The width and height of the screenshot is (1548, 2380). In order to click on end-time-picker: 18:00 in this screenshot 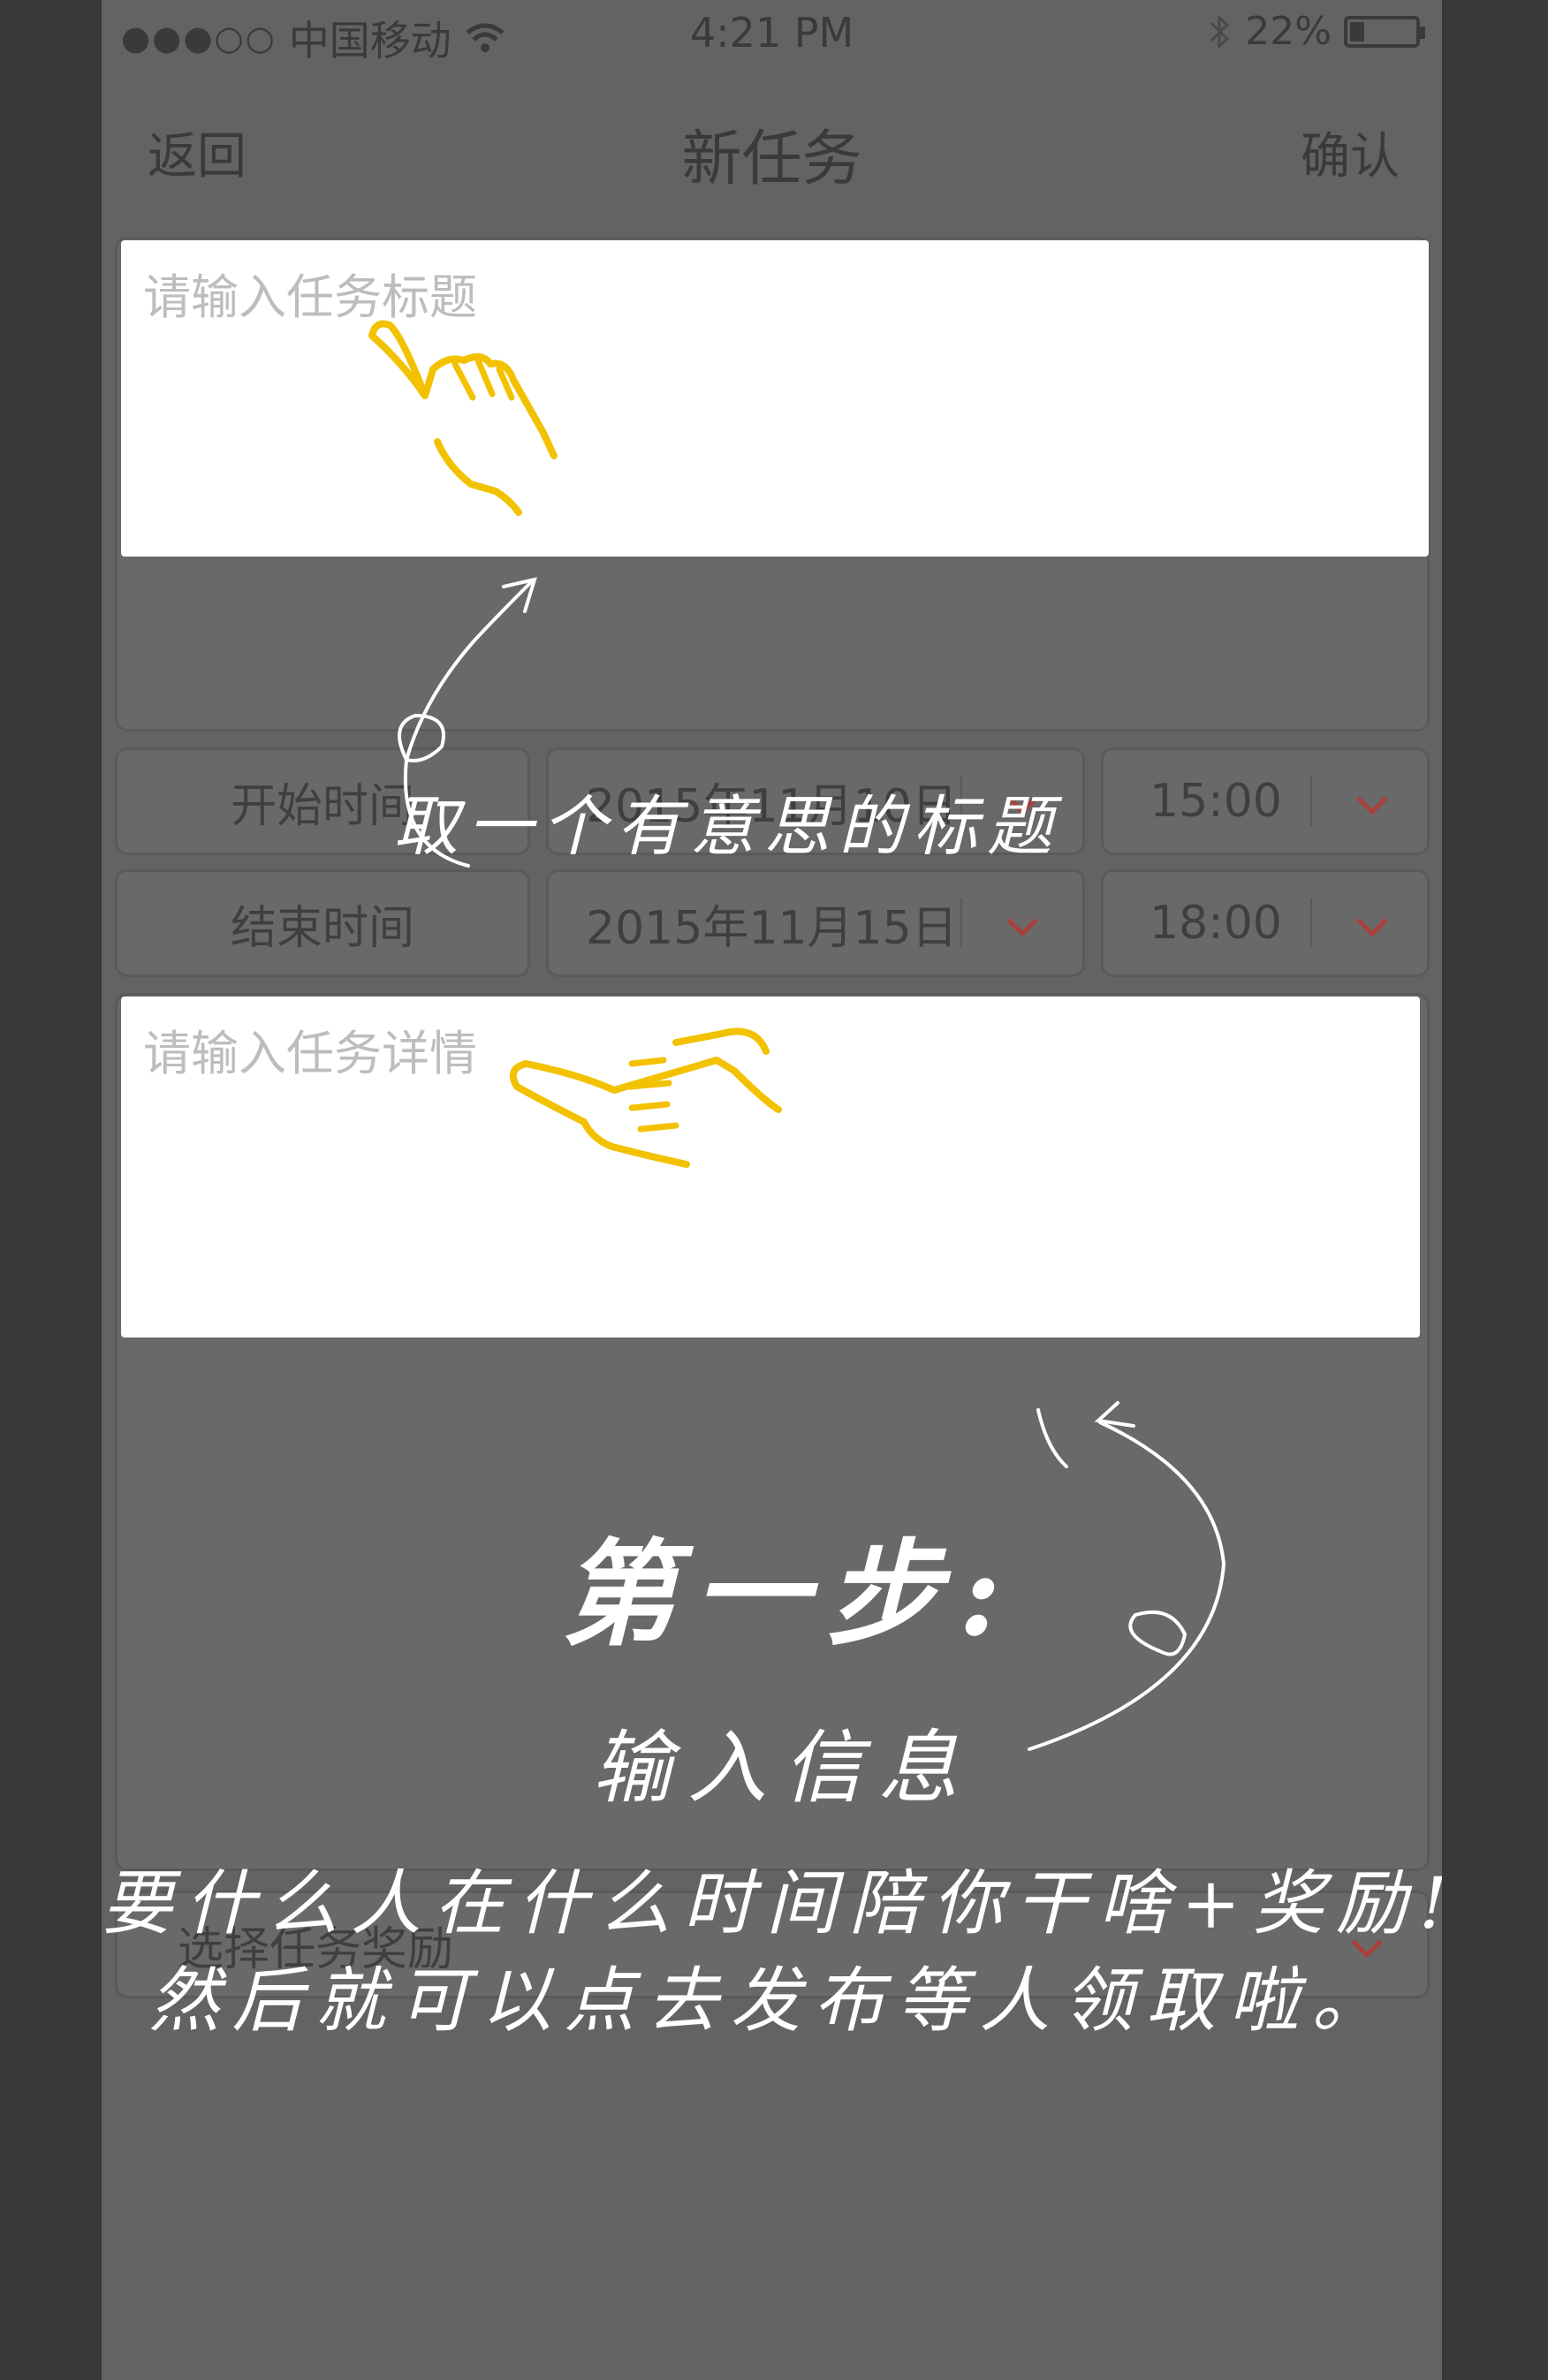, I will do `click(1265, 923)`.